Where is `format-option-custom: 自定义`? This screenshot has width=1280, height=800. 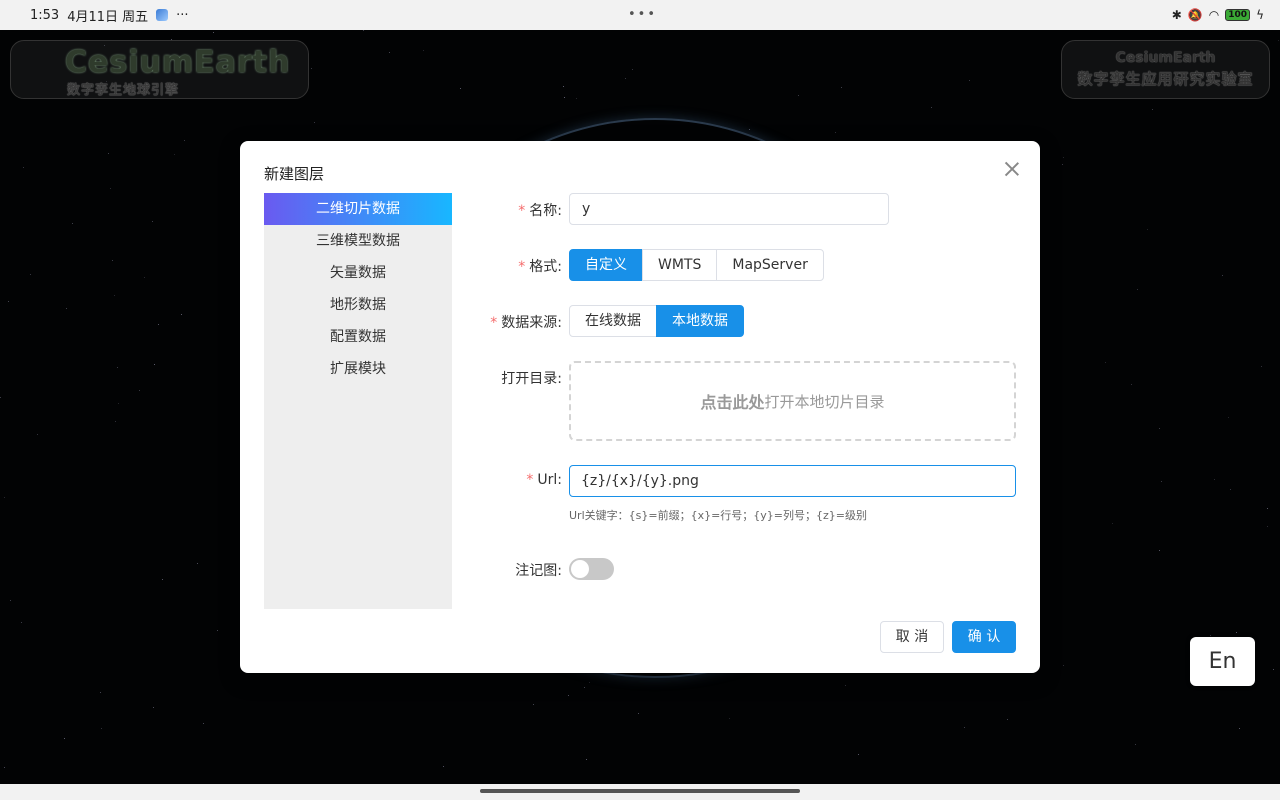
format-option-custom: 自定义 is located at coordinates (606, 265).